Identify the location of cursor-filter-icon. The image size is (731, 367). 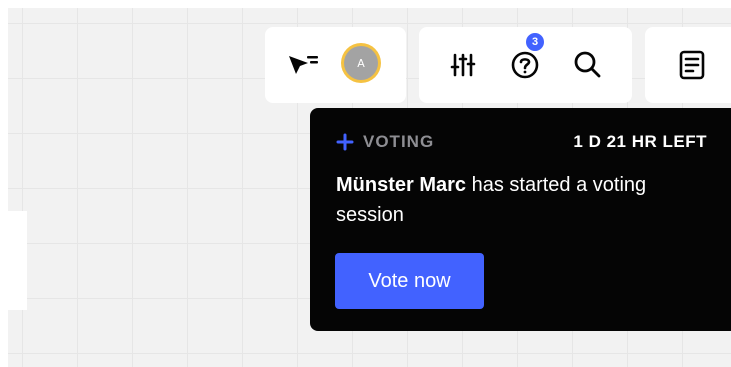
(302, 65).